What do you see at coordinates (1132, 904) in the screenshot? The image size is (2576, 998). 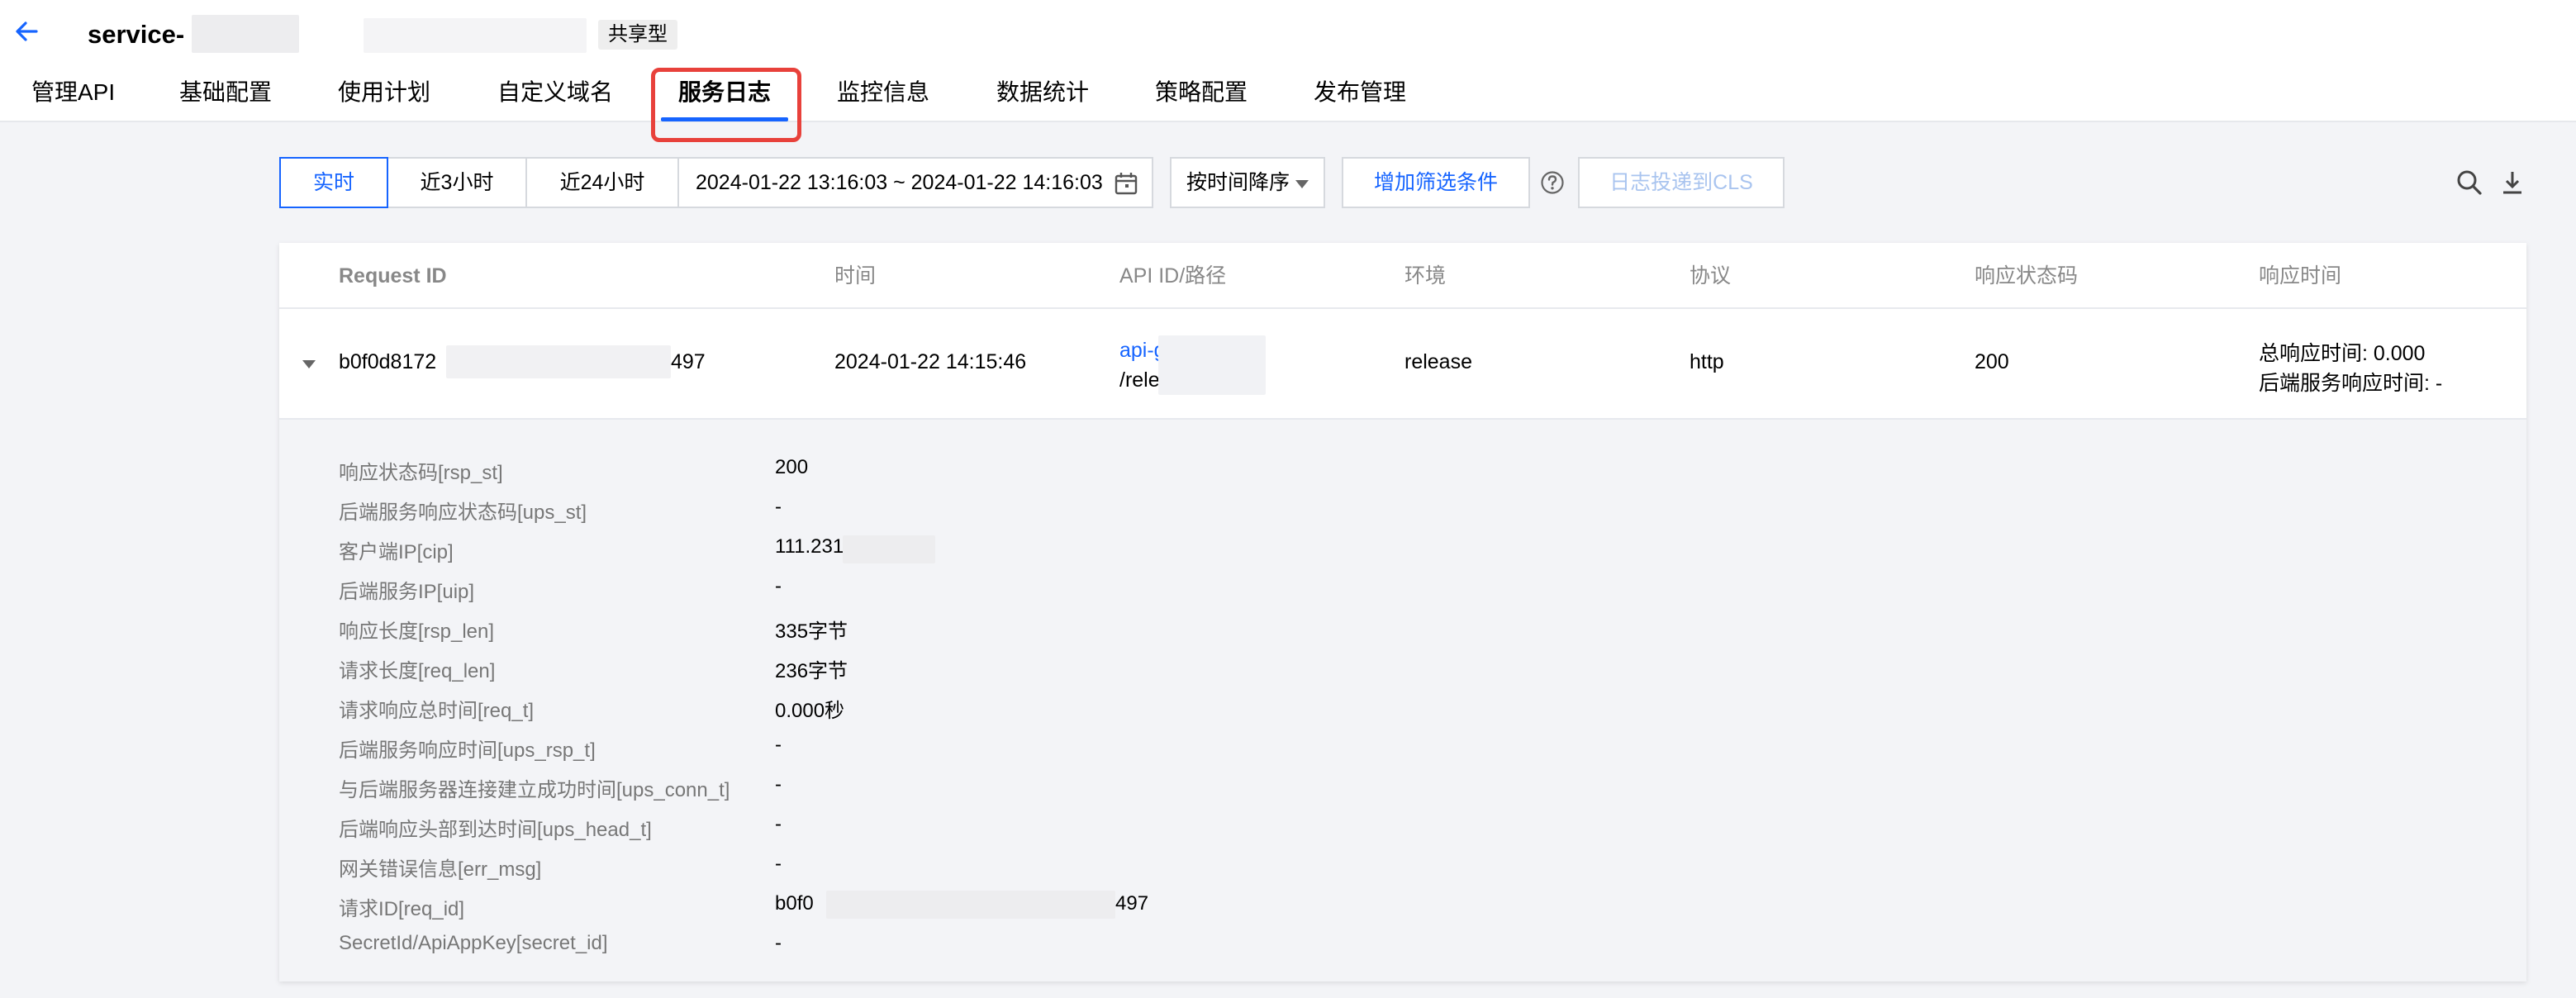 I see `detail-value-suffix: 497` at bounding box center [1132, 904].